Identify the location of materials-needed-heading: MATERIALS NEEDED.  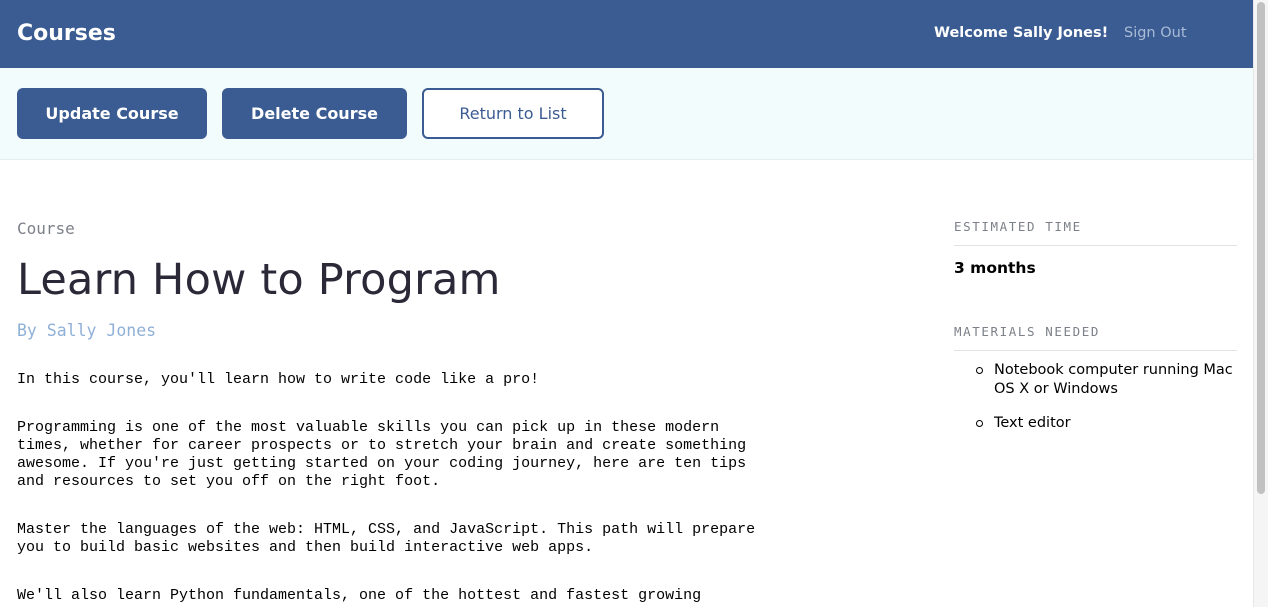
(1095, 337).